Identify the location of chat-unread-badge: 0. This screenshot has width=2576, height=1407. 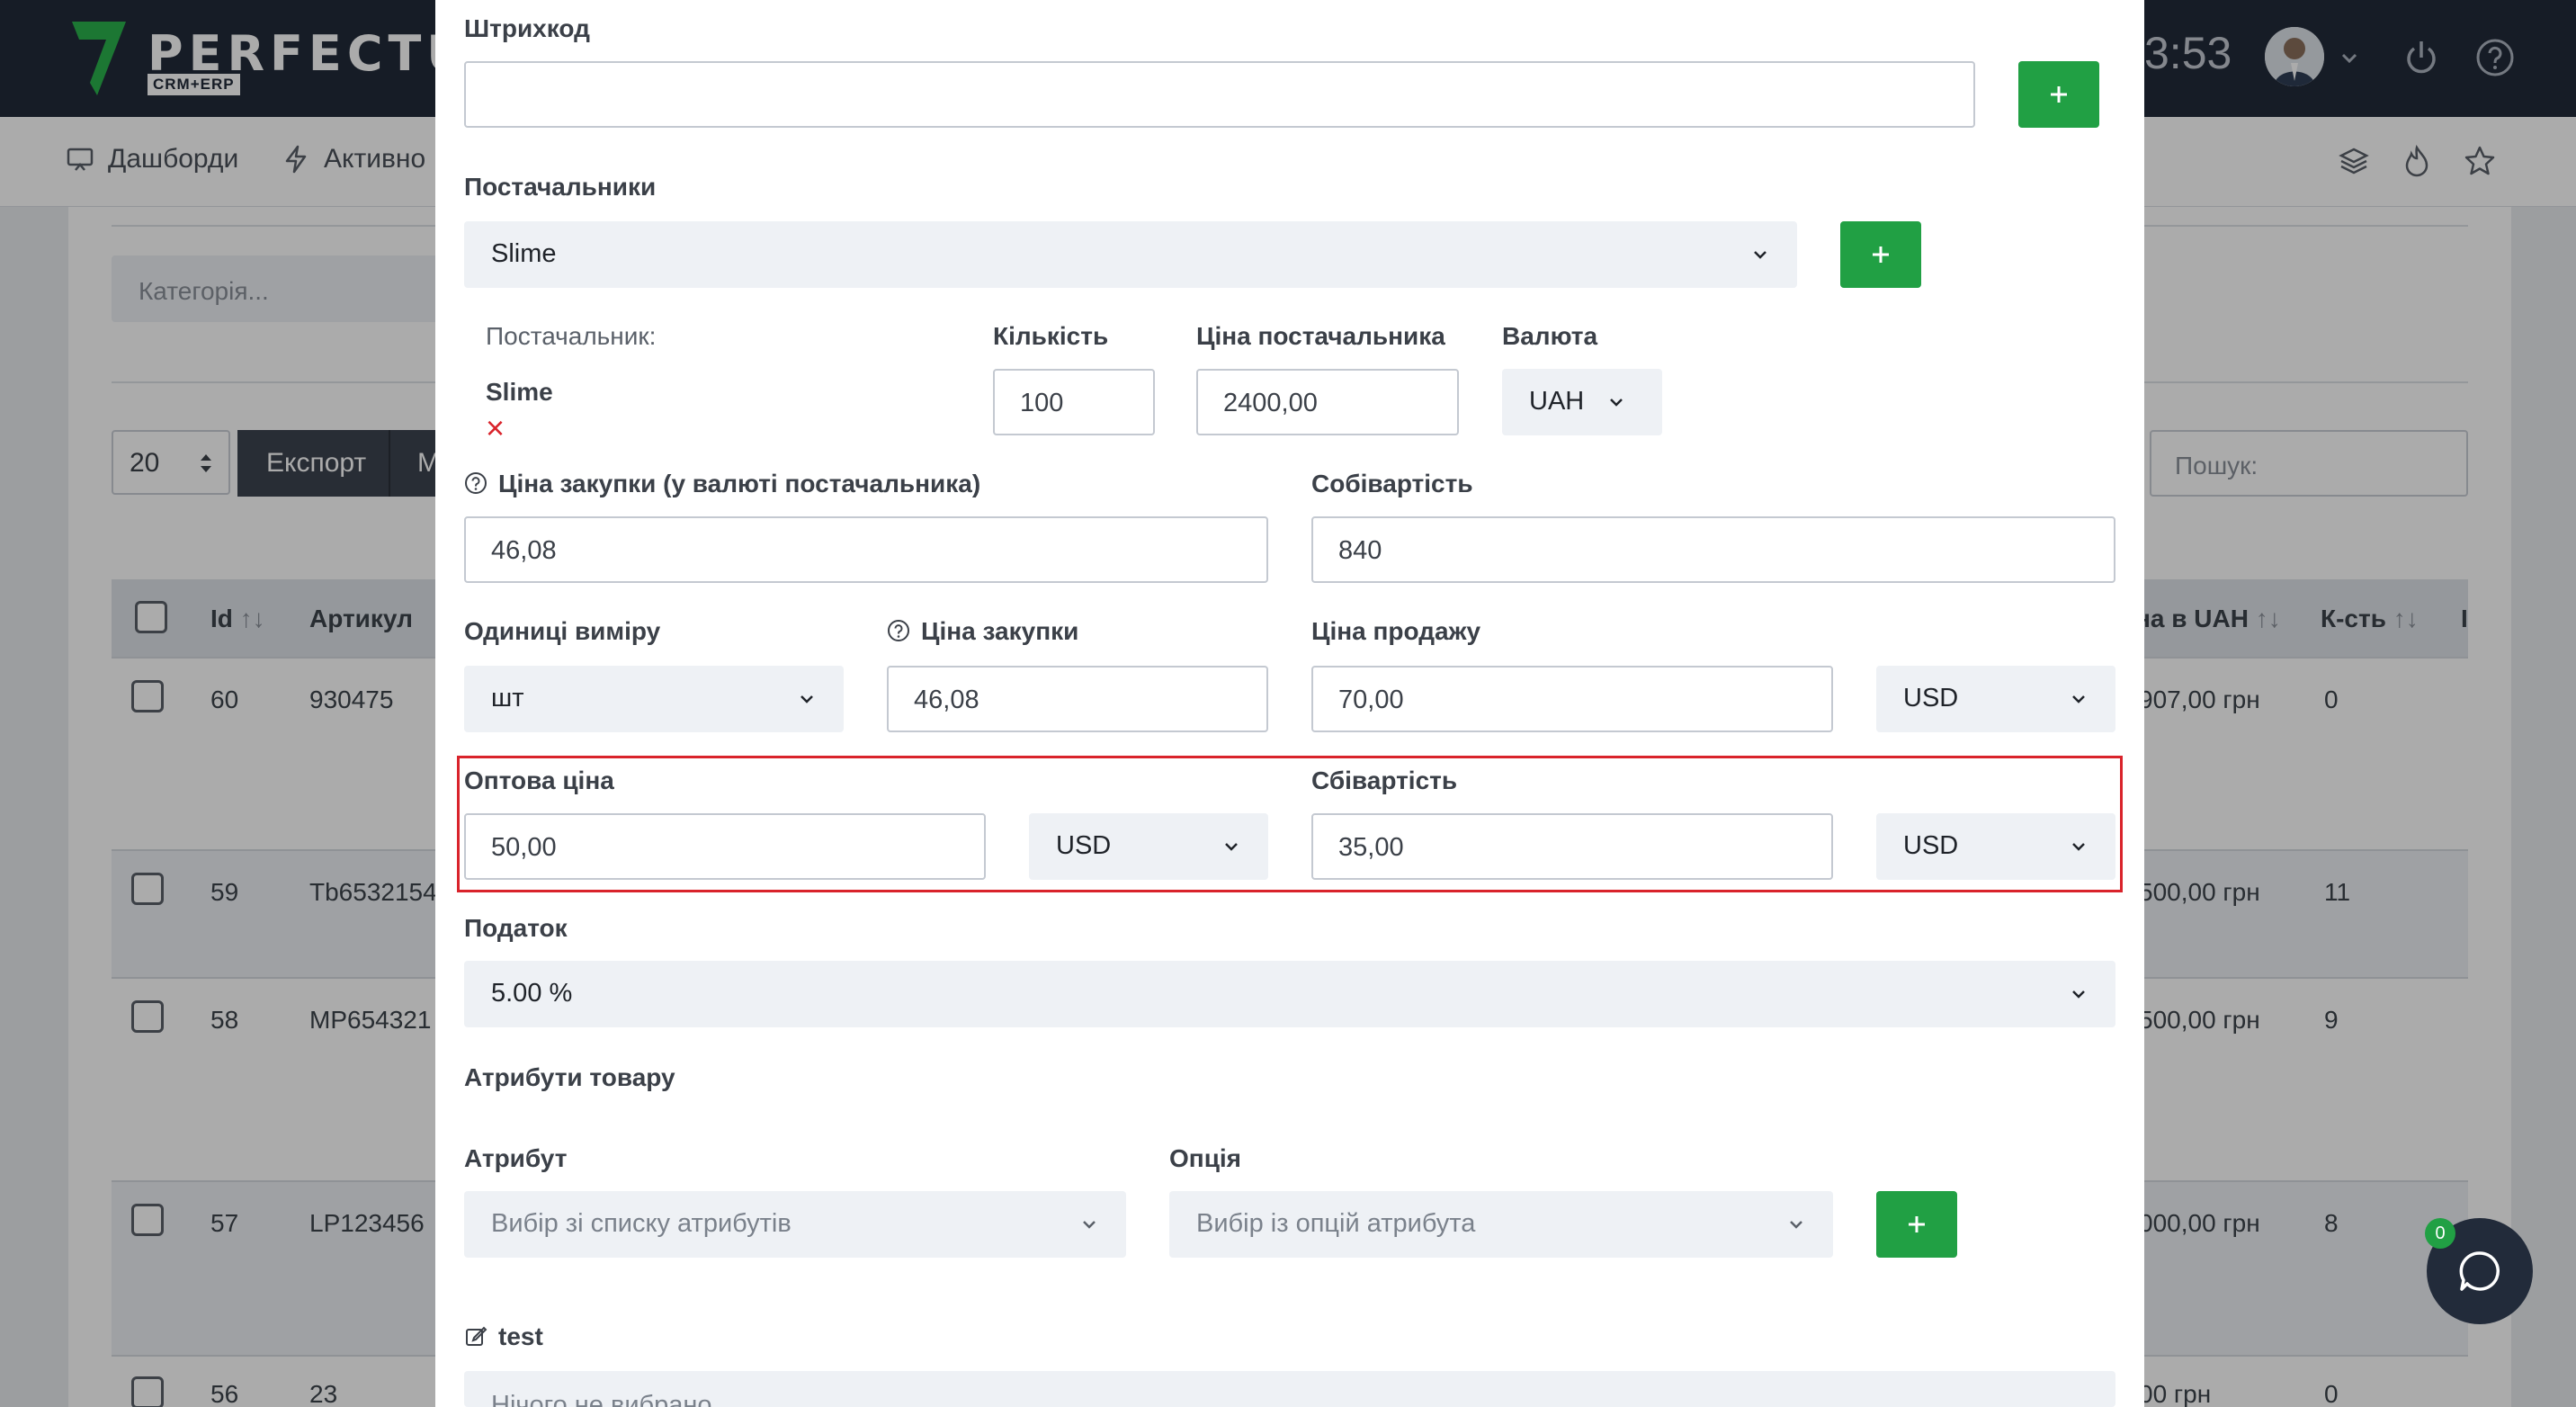
(2440, 1234).